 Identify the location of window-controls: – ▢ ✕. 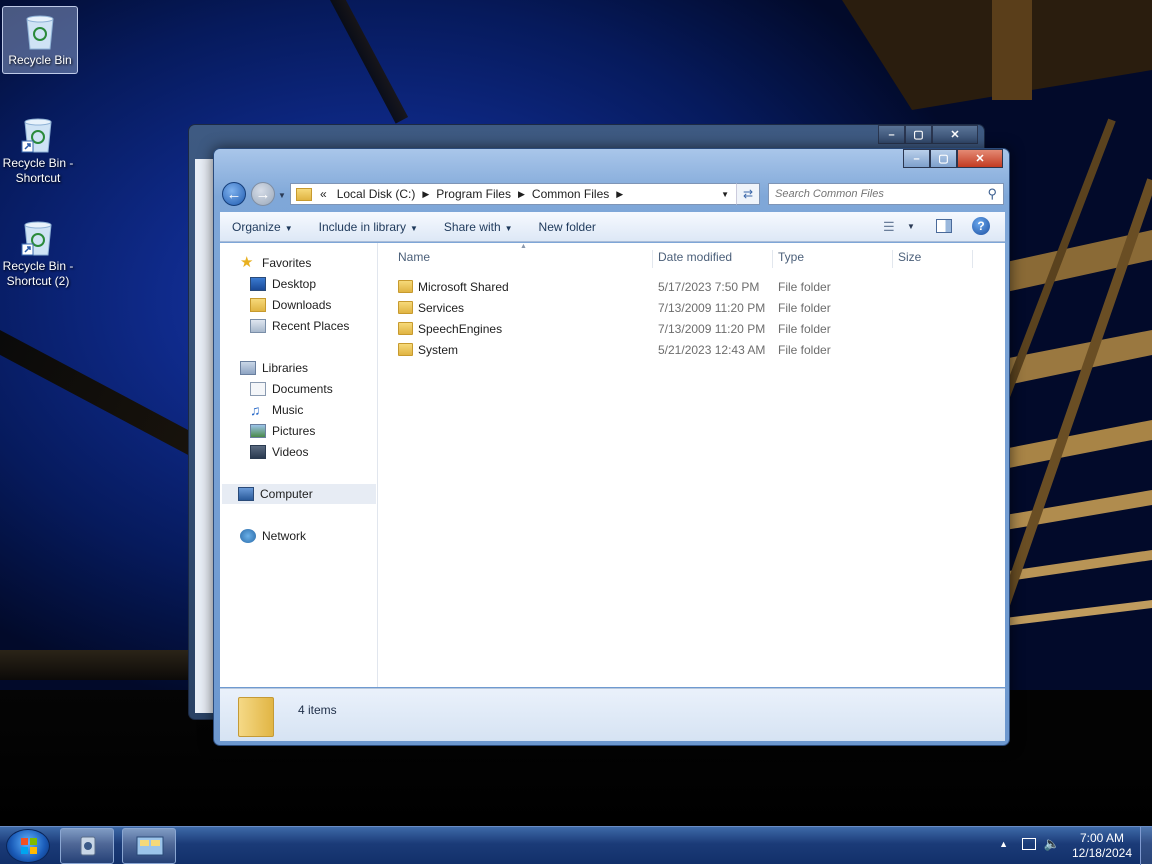
(953, 158).